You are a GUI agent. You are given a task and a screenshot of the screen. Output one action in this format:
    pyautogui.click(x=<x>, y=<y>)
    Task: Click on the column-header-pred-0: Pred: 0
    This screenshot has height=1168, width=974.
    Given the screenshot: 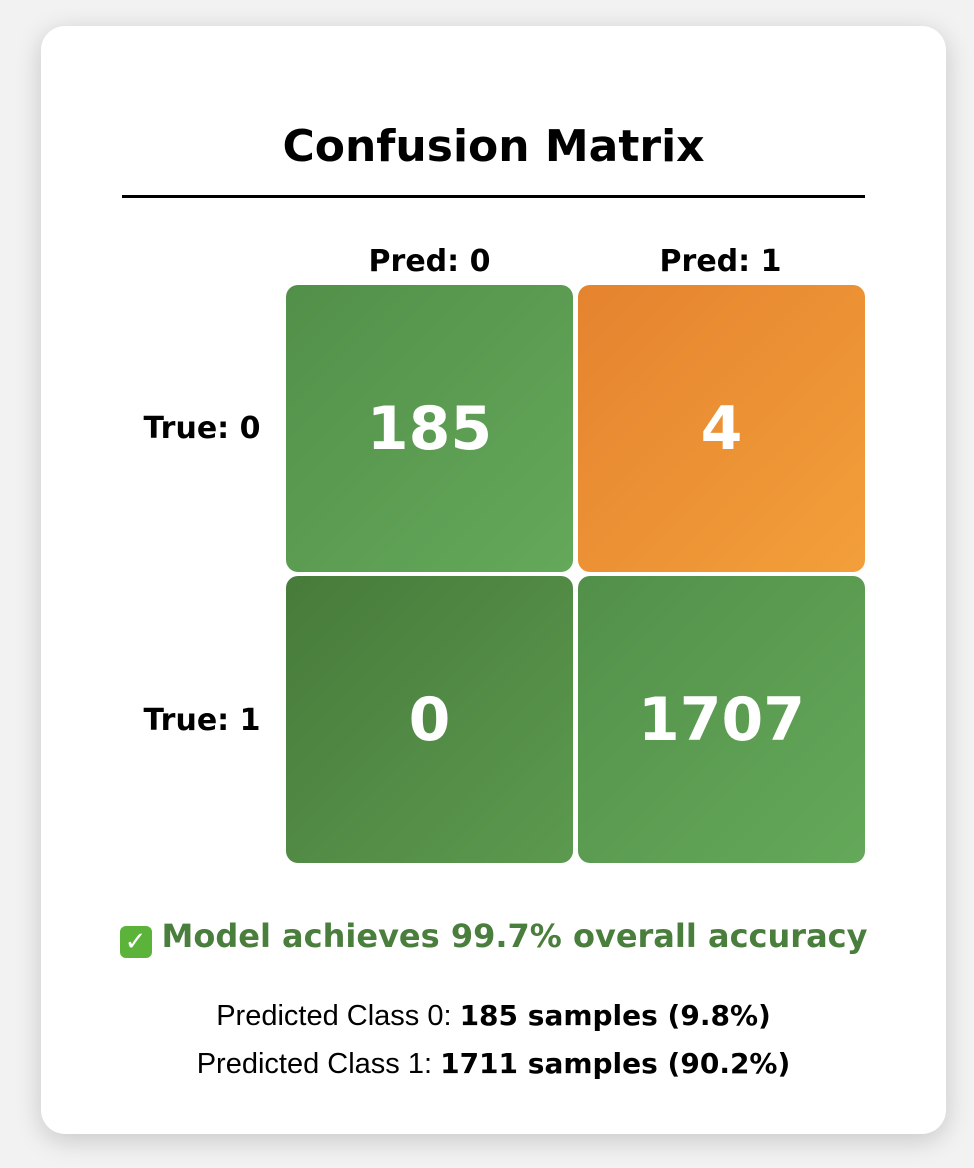 What is the action you would take?
    pyautogui.click(x=429, y=261)
    